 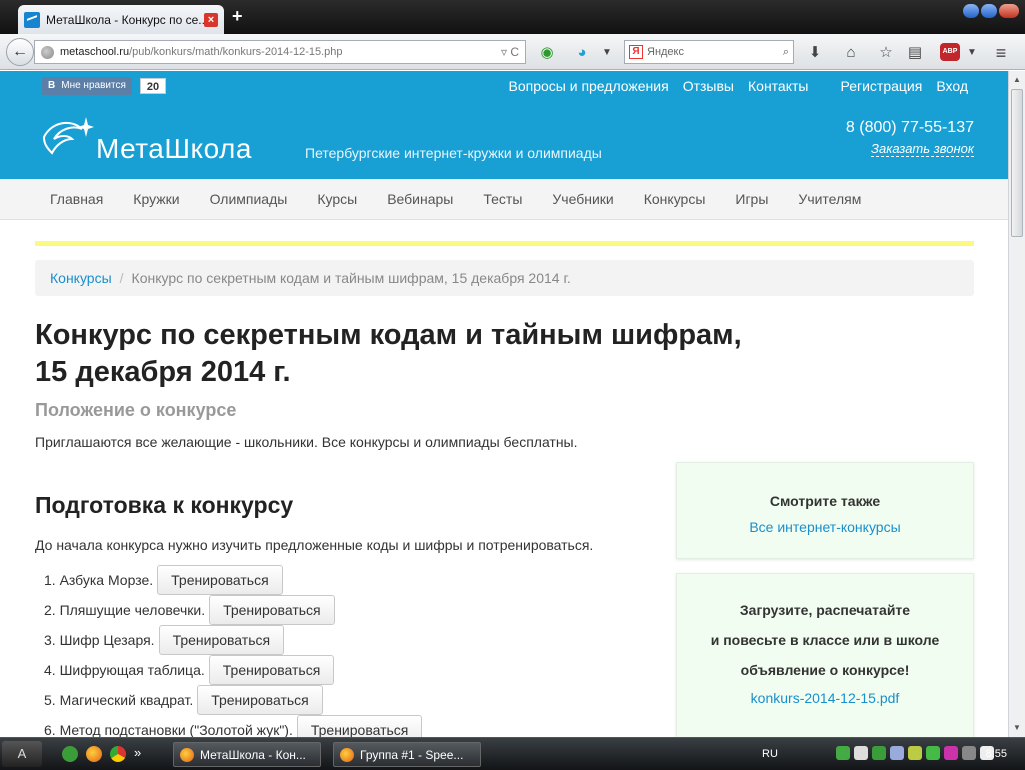 I want to click on task-label: 3. Шифр Цезаря., so click(x=99, y=640).